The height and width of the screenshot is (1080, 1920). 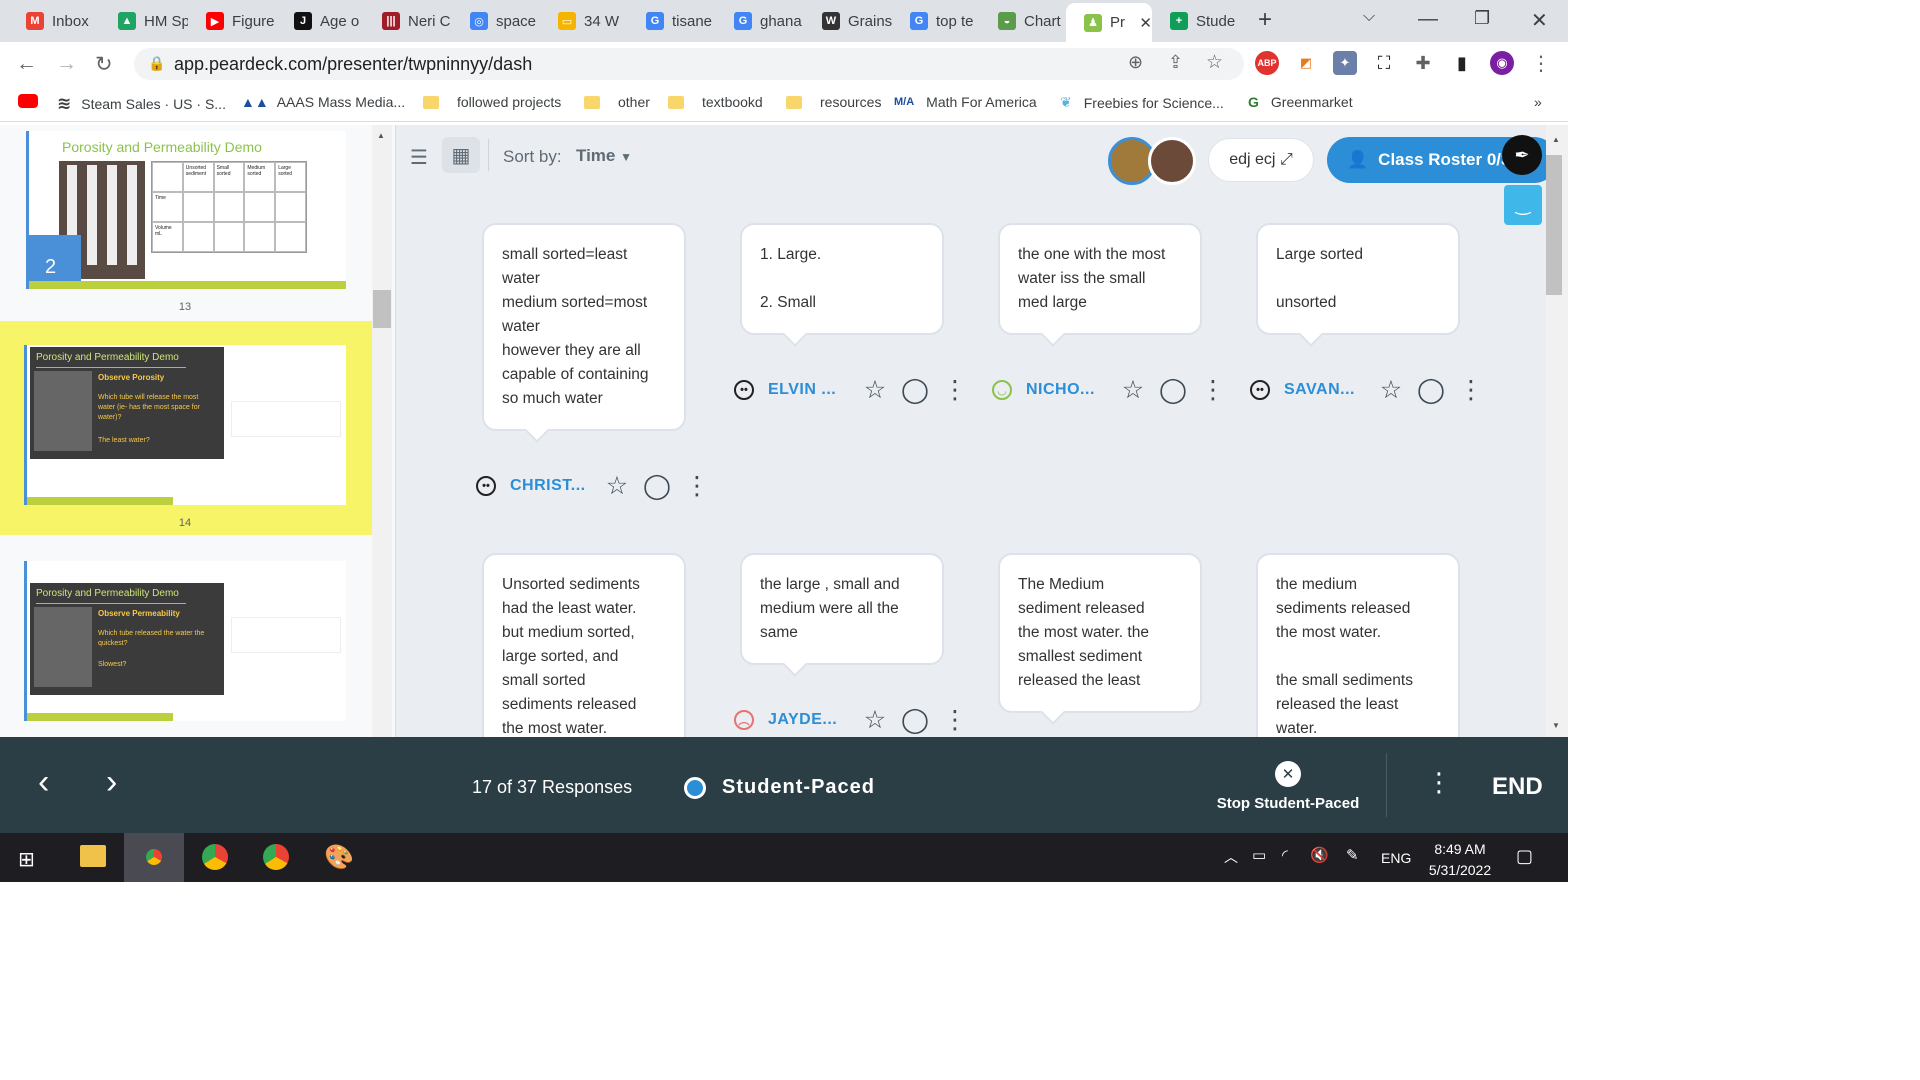 What do you see at coordinates (43, 782) in the screenshot?
I see `prev-slide-icon: ‹` at bounding box center [43, 782].